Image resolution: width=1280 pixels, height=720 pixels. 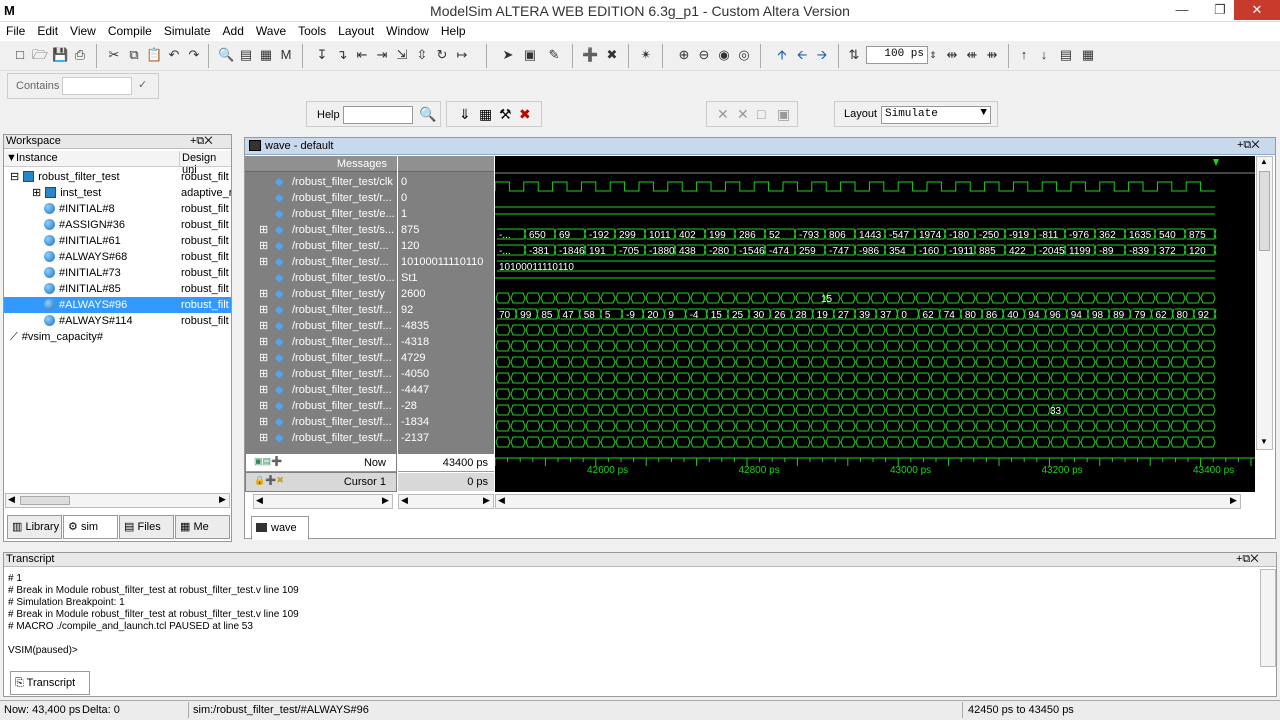 I want to click on tree-row: #INITIAL#61 robust_filt, so click(x=117, y=241).